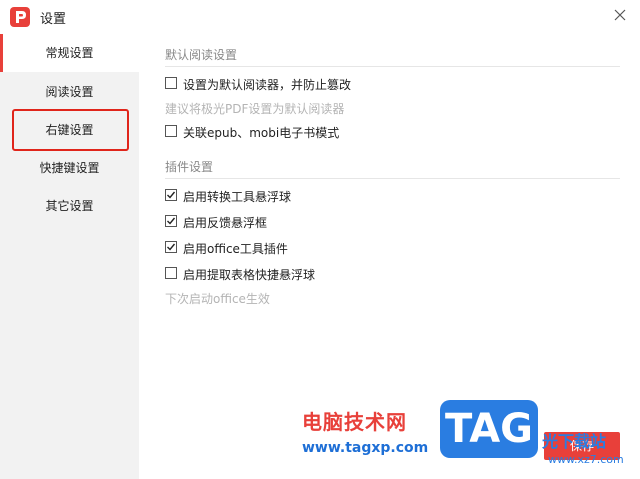 The width and height of the screenshot is (640, 479). What do you see at coordinates (225, 223) in the screenshot?
I see `option-label: 启用反馈悬浮框` at bounding box center [225, 223].